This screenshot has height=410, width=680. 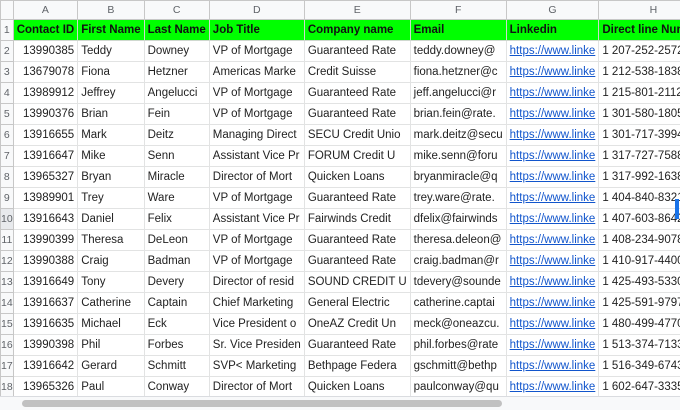 I want to click on cell: meck@oneazcu., so click(x=458, y=324).